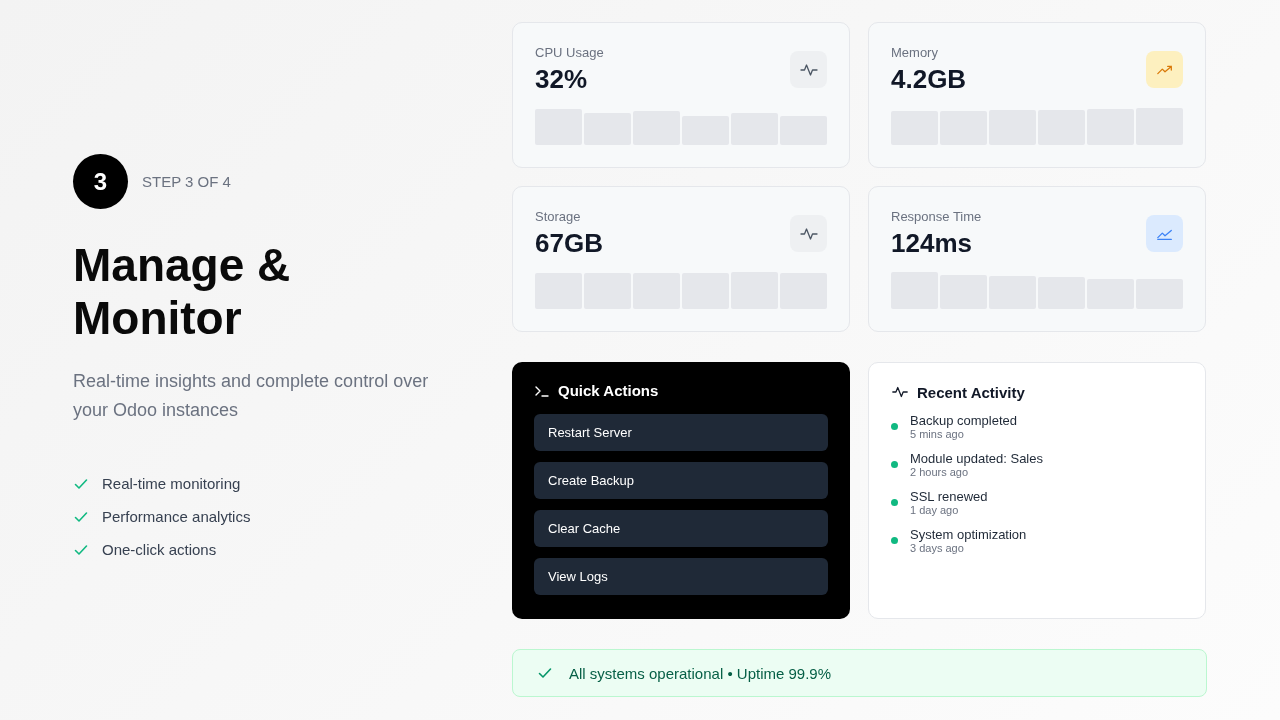 This screenshot has width=1280, height=720. I want to click on activity-text: SSL renewed, so click(949, 496).